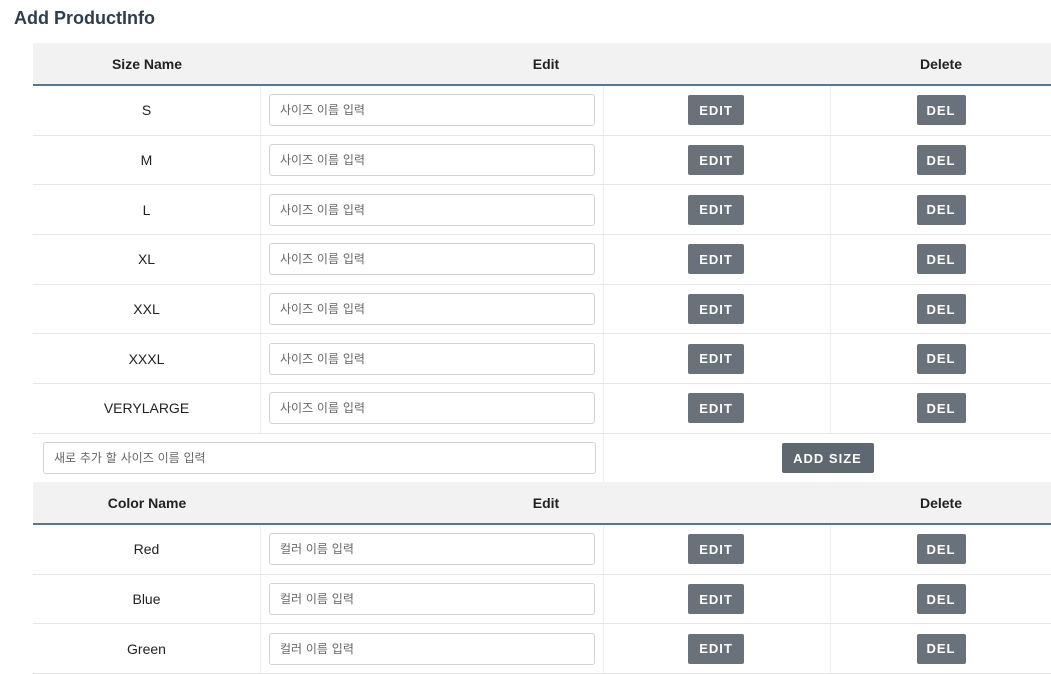  Describe the element at coordinates (941, 63) in the screenshot. I see `size-delete-header: Delete` at that location.